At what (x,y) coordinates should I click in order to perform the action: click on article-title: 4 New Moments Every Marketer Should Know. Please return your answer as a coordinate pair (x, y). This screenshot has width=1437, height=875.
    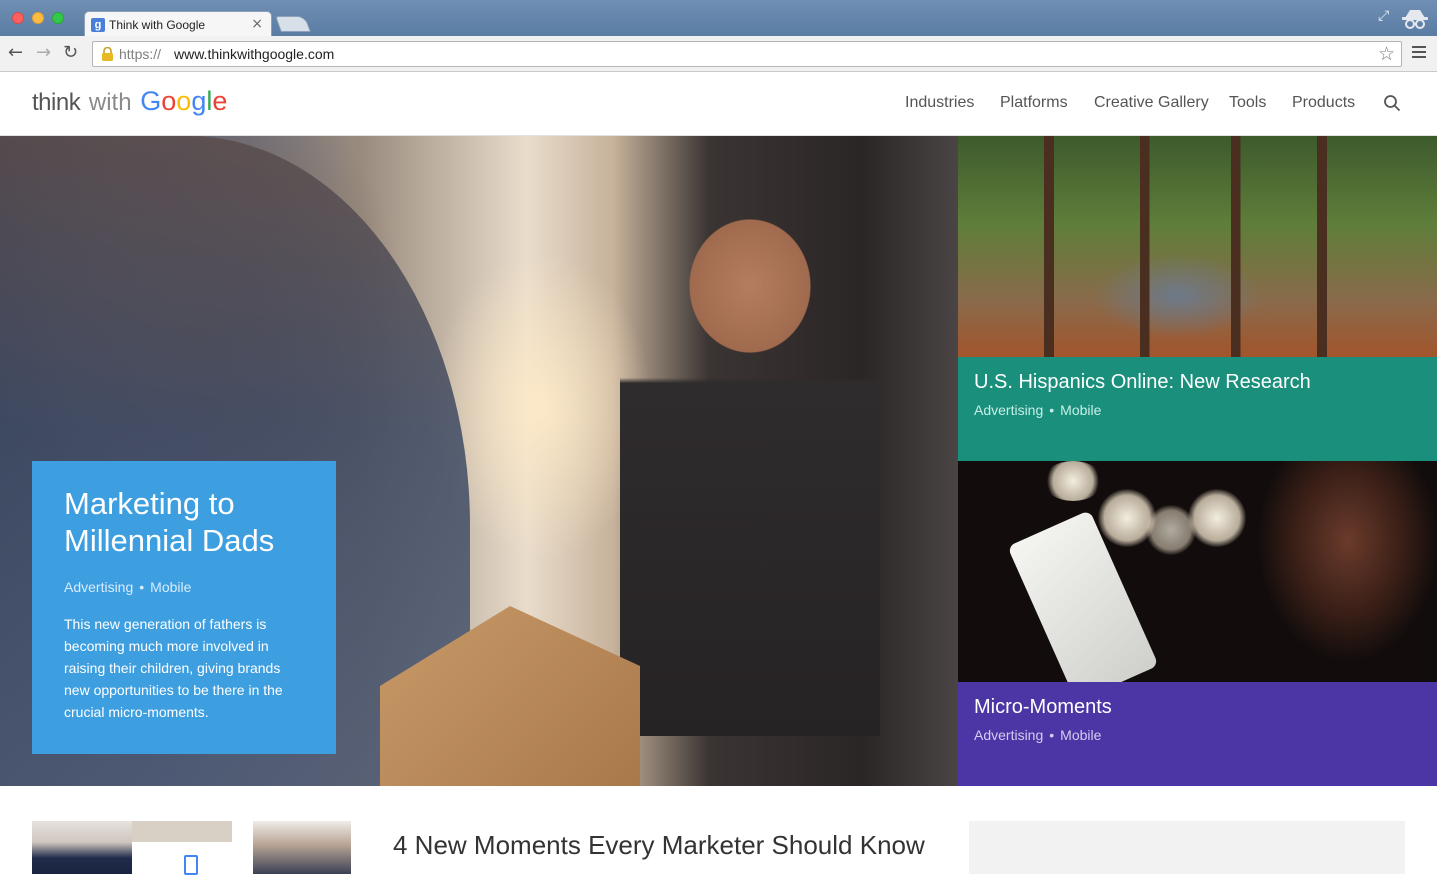
    Looking at the image, I should click on (659, 845).